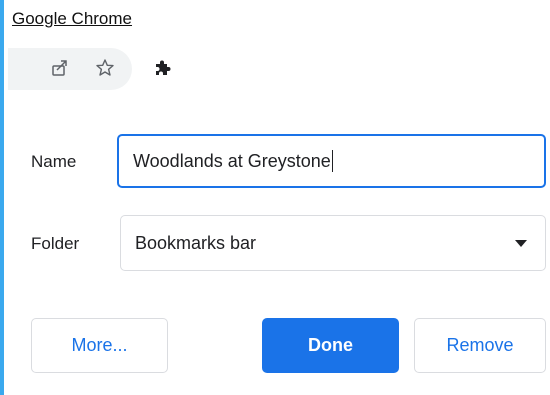 This screenshot has height=395, width=550. What do you see at coordinates (196, 242) in the screenshot?
I see `folder-dropdown-value: Bookmarks bar` at bounding box center [196, 242].